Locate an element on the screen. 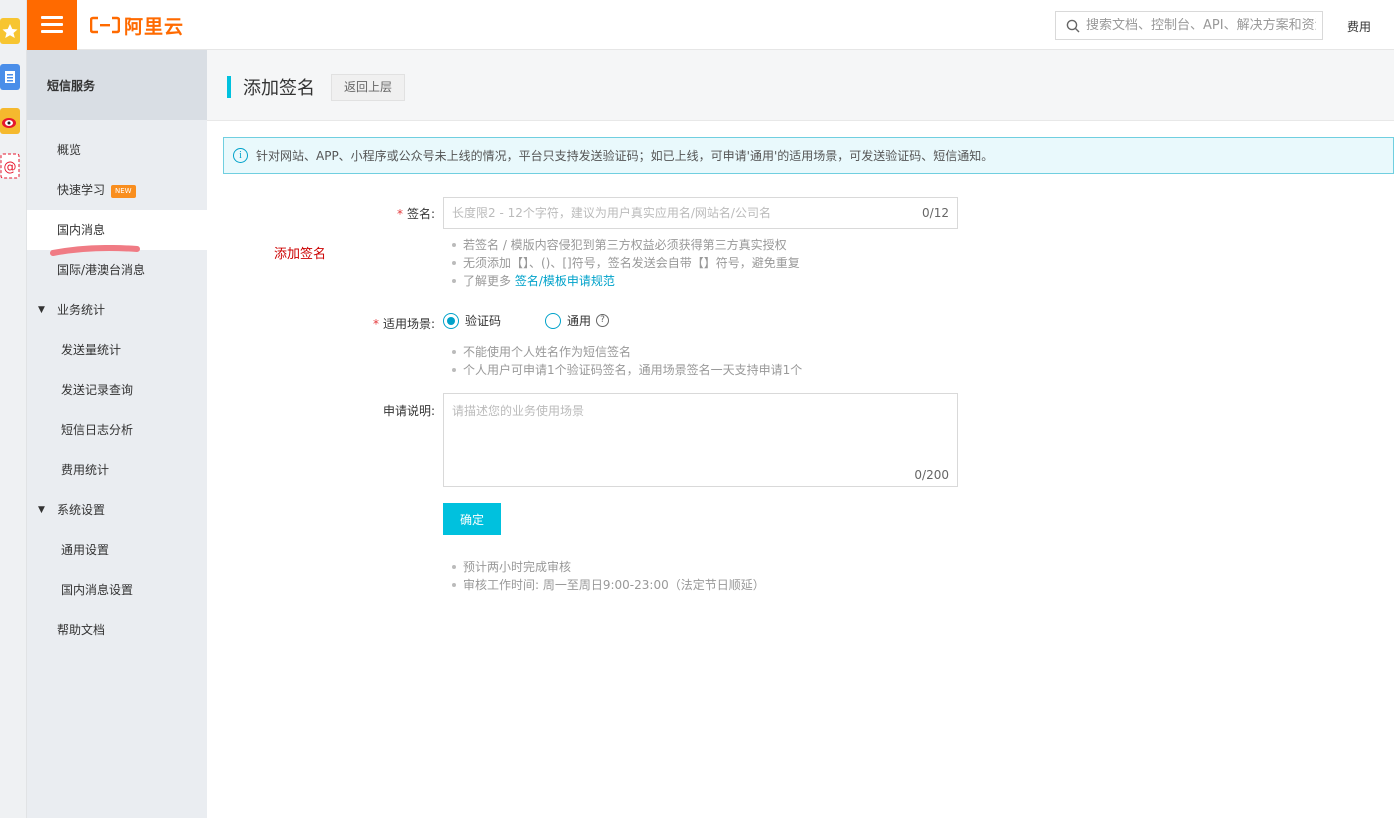  global-search is located at coordinates (1189, 25).